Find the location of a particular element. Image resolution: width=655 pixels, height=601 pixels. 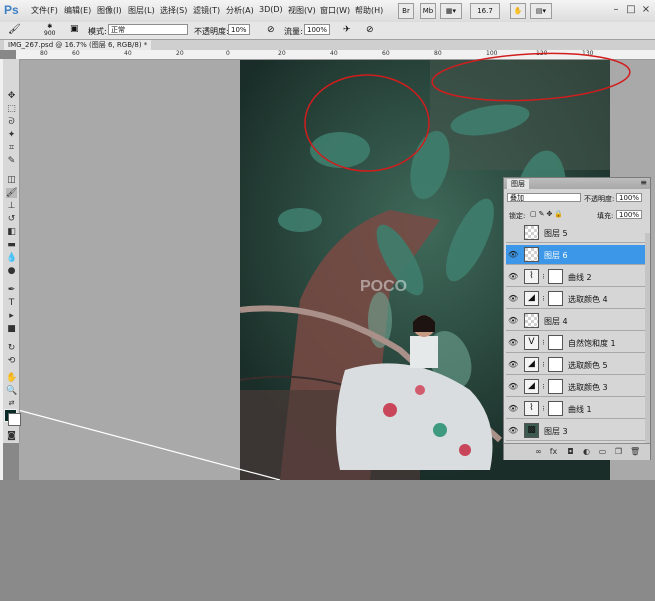

layer-row: 👁 ◢ ⁝ 选取颜色 4 is located at coordinates (576, 299).